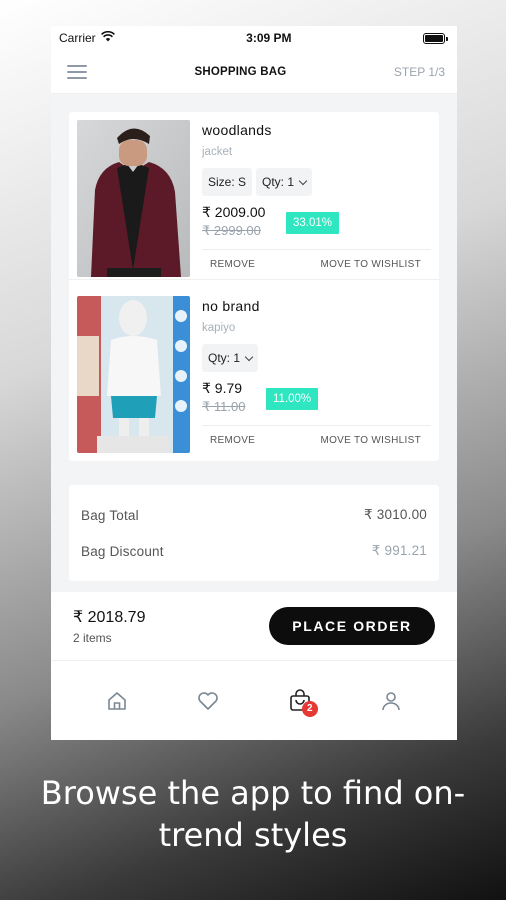 This screenshot has width=506, height=900. Describe the element at coordinates (109, 617) in the screenshot. I see `grand-total: ₹ 2018.79` at that location.